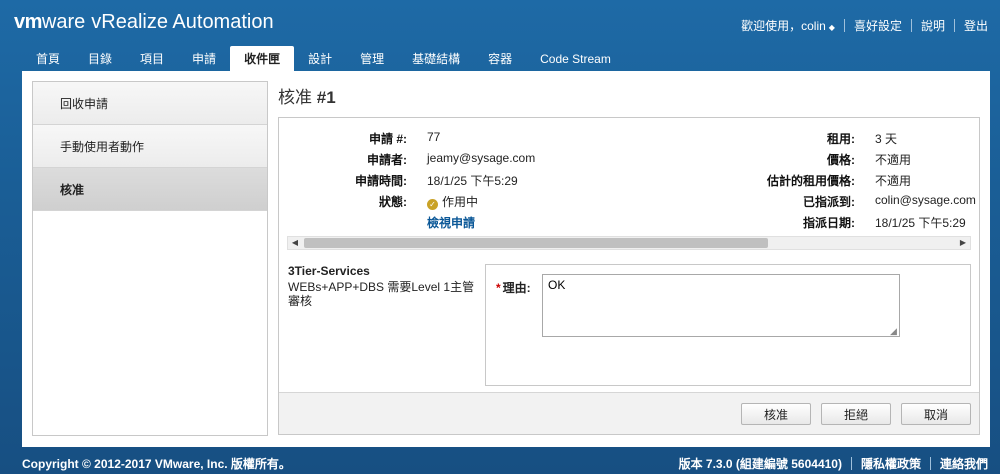 Image resolution: width=1000 pixels, height=474 pixels. Describe the element at coordinates (63, 22) in the screenshot. I see `logo-ware: ware` at that location.